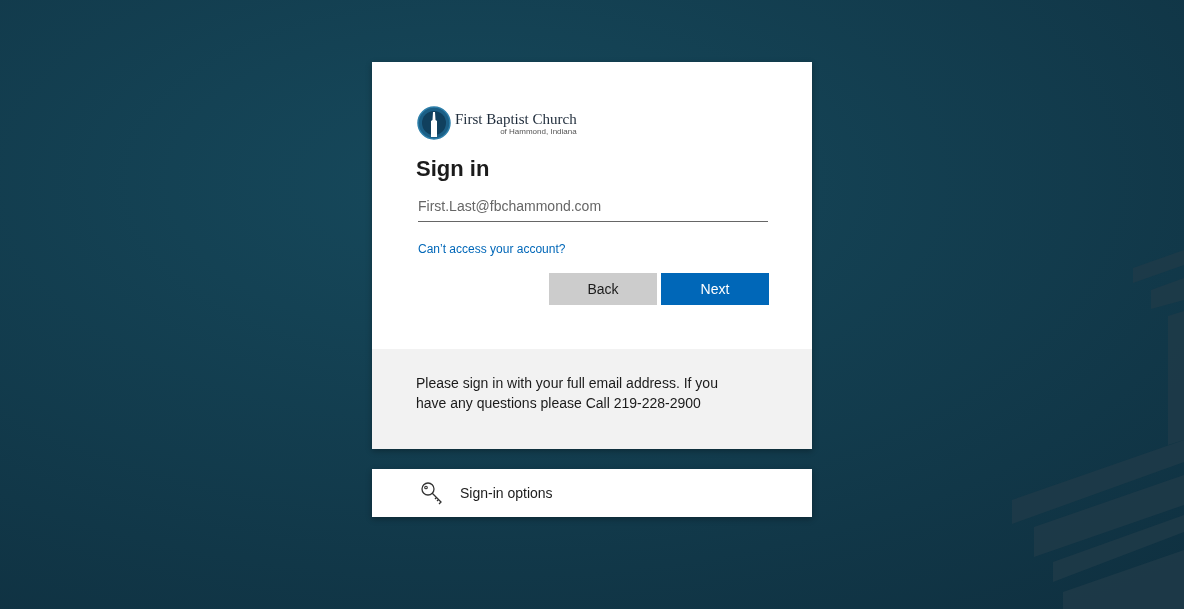 The width and height of the screenshot is (1184, 609). What do you see at coordinates (715, 289) in the screenshot?
I see `next-button: Next` at bounding box center [715, 289].